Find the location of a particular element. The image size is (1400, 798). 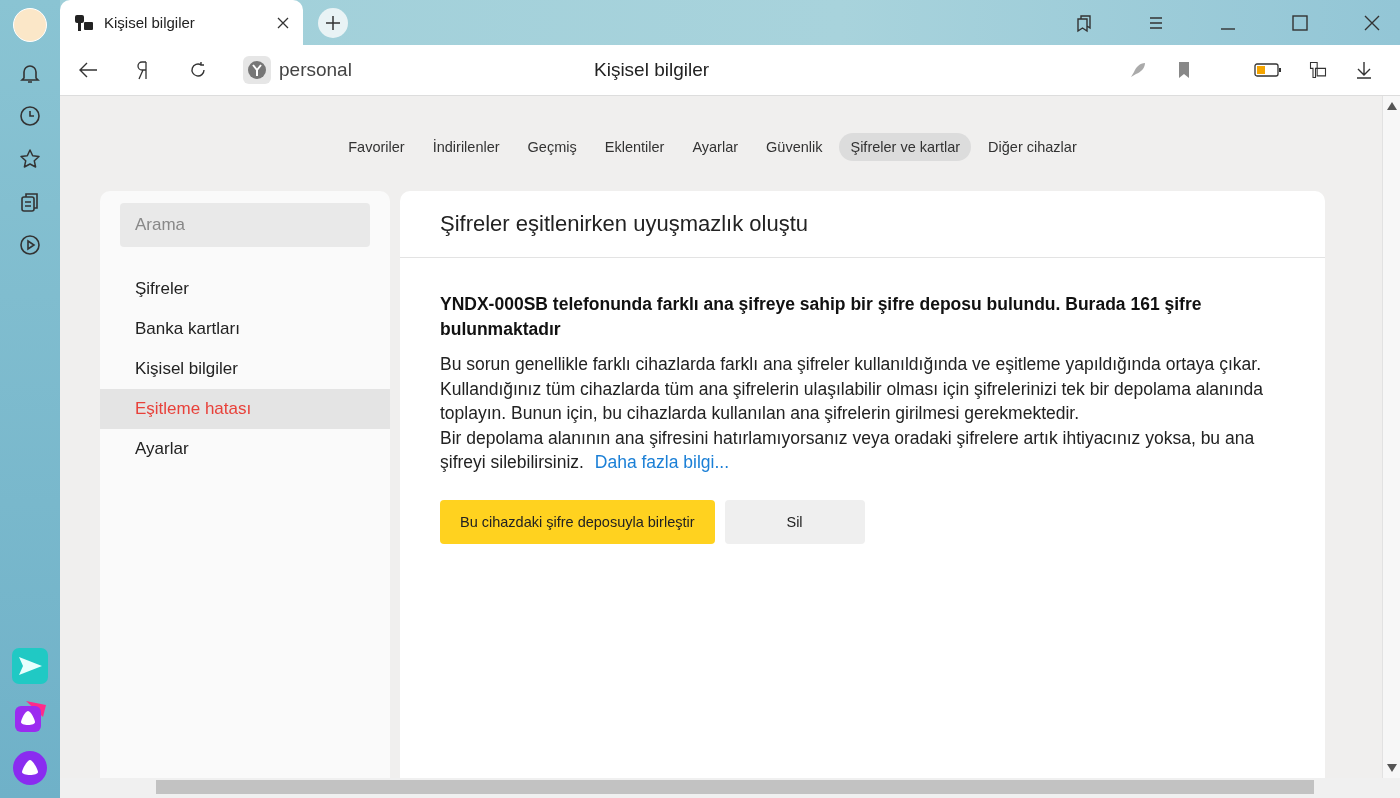

delete-button: Sil is located at coordinates (794, 521).